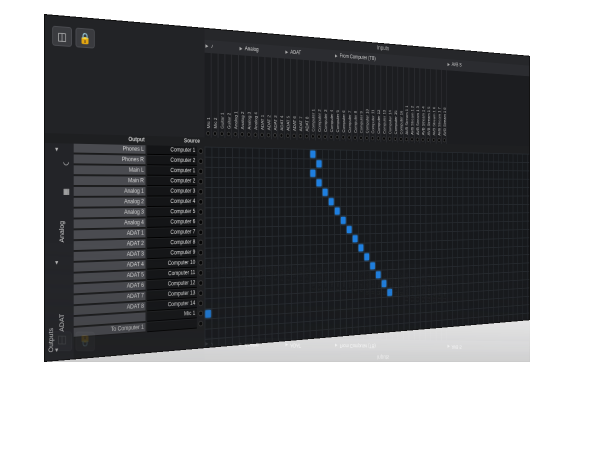 The height and width of the screenshot is (473, 600). Describe the element at coordinates (444, 106) in the screenshot. I see `input-column: AVB Stream 1 8` at that location.